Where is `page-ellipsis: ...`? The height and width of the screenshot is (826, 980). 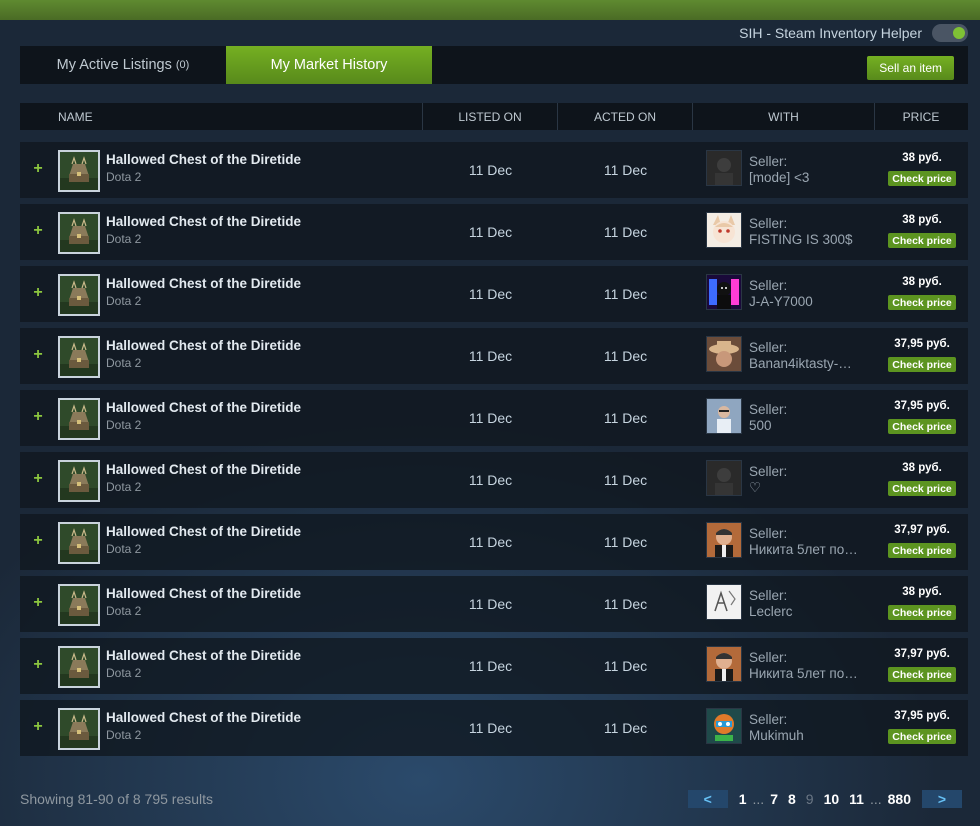
page-ellipsis: ... is located at coordinates (875, 799).